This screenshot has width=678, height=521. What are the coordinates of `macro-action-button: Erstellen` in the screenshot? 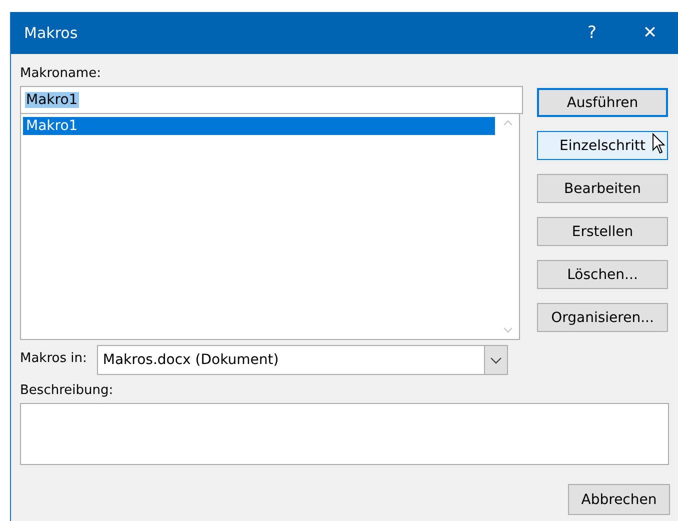 It's located at (602, 231).